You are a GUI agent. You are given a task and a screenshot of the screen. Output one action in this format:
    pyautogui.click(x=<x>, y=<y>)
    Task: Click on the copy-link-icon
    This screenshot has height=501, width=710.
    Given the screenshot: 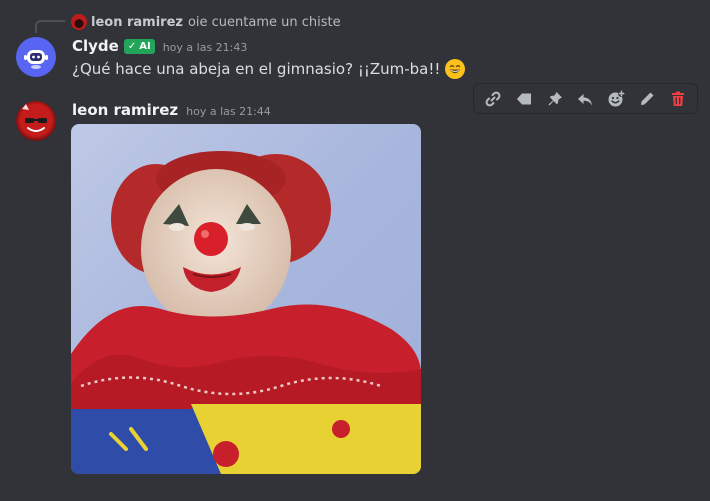 What is the action you would take?
    pyautogui.click(x=493, y=99)
    